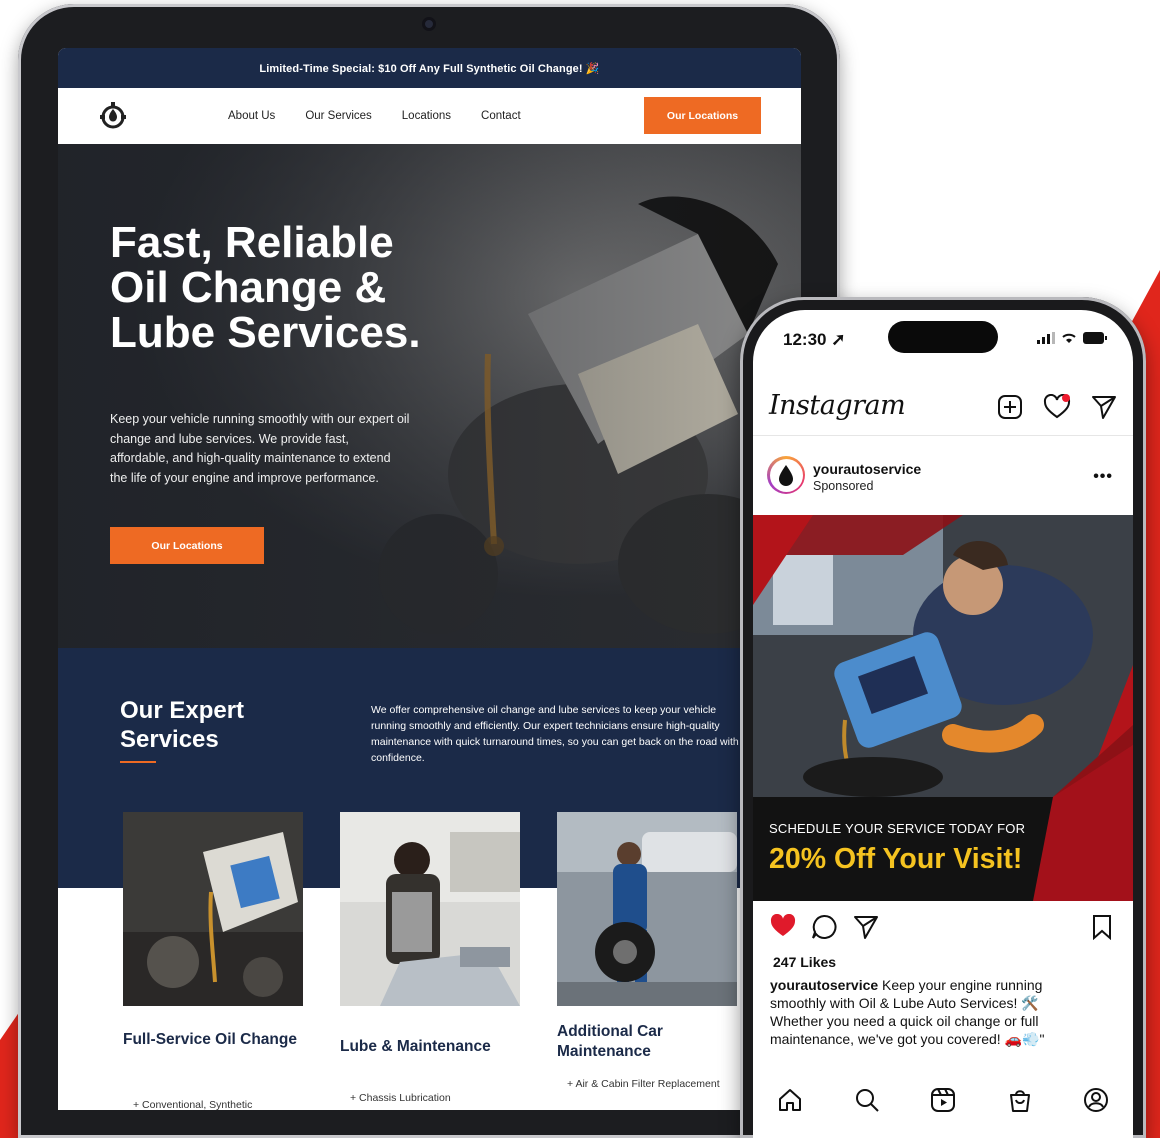 The width and height of the screenshot is (1160, 1138). What do you see at coordinates (113, 116) in the screenshot?
I see `logo-icon` at bounding box center [113, 116].